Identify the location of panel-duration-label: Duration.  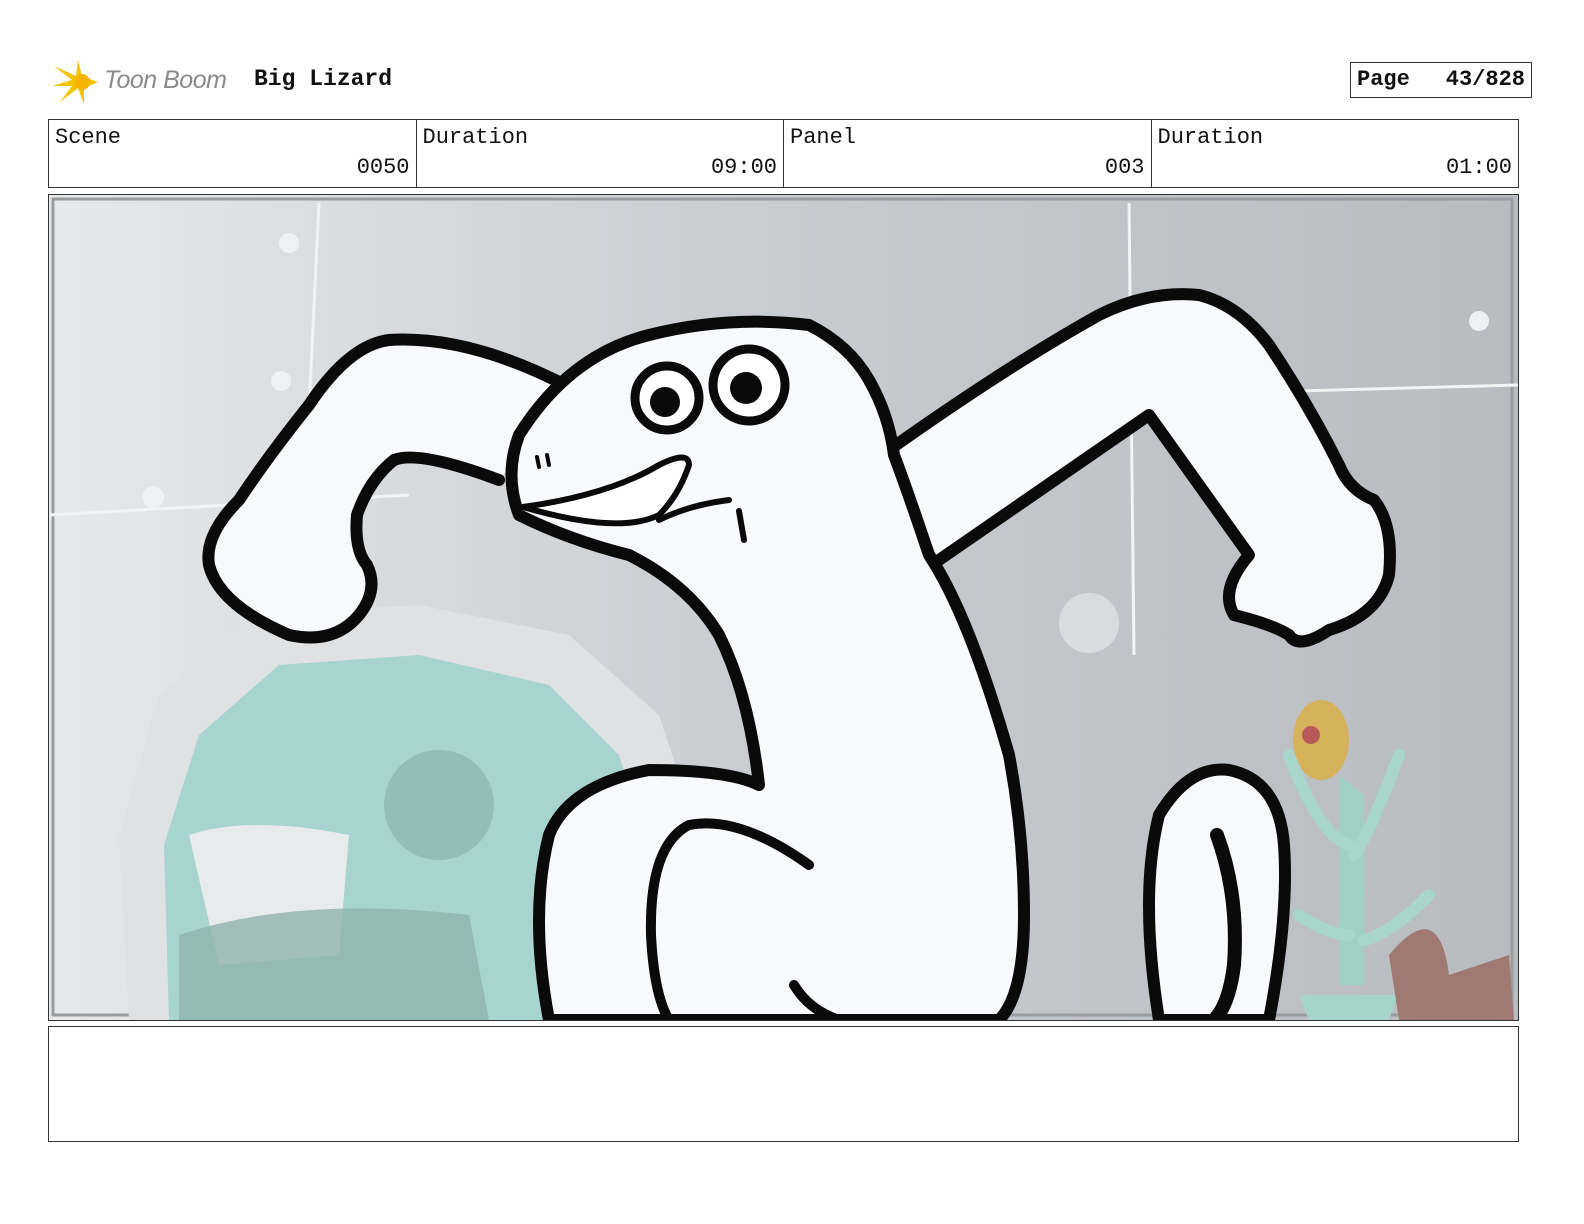
(1210, 137).